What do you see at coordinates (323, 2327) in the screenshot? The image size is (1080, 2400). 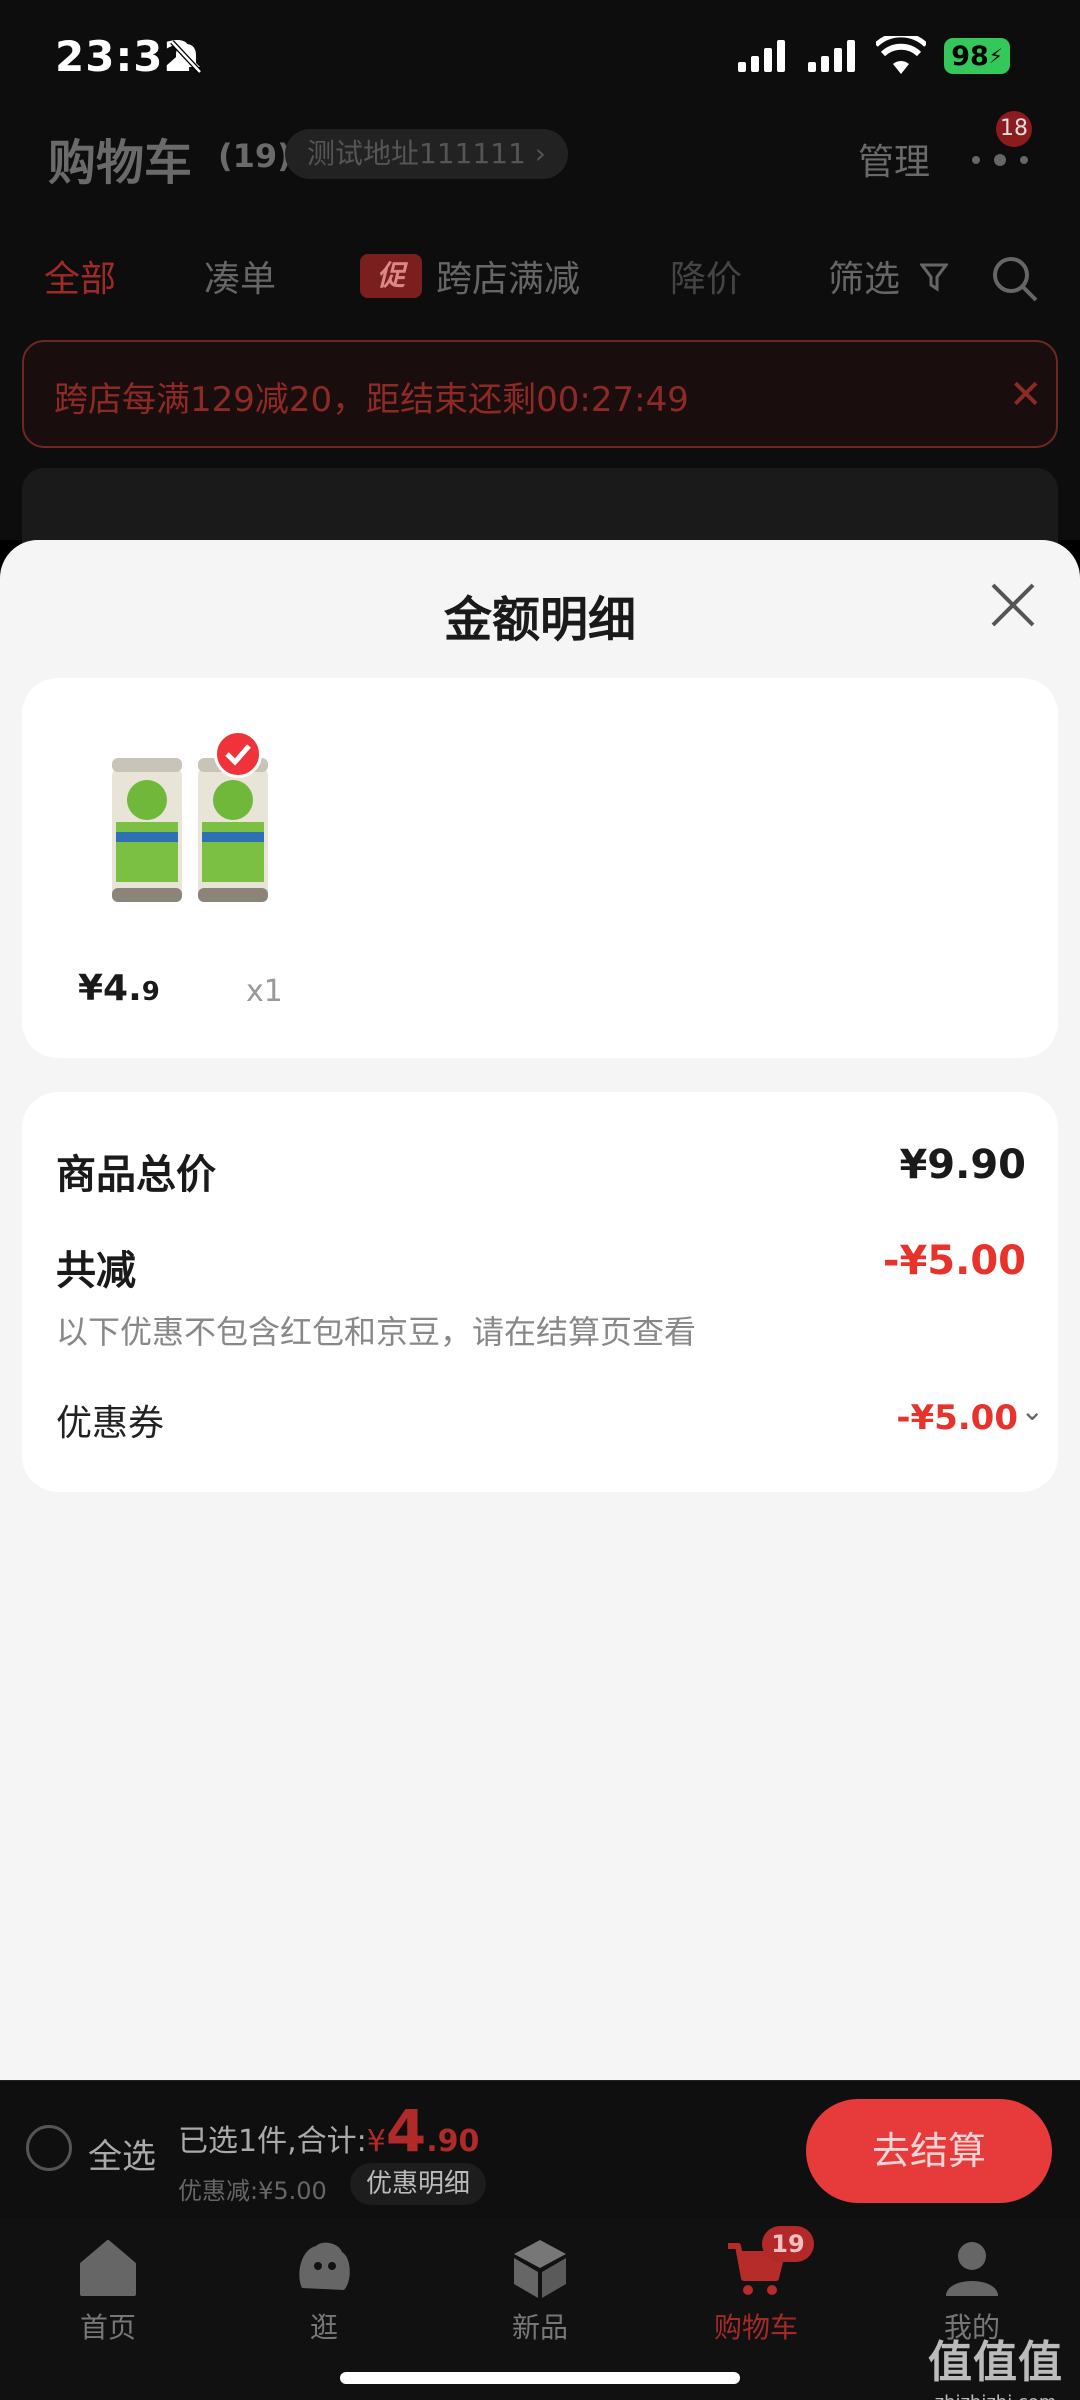 I see `tab-browse-label: 逛` at bounding box center [323, 2327].